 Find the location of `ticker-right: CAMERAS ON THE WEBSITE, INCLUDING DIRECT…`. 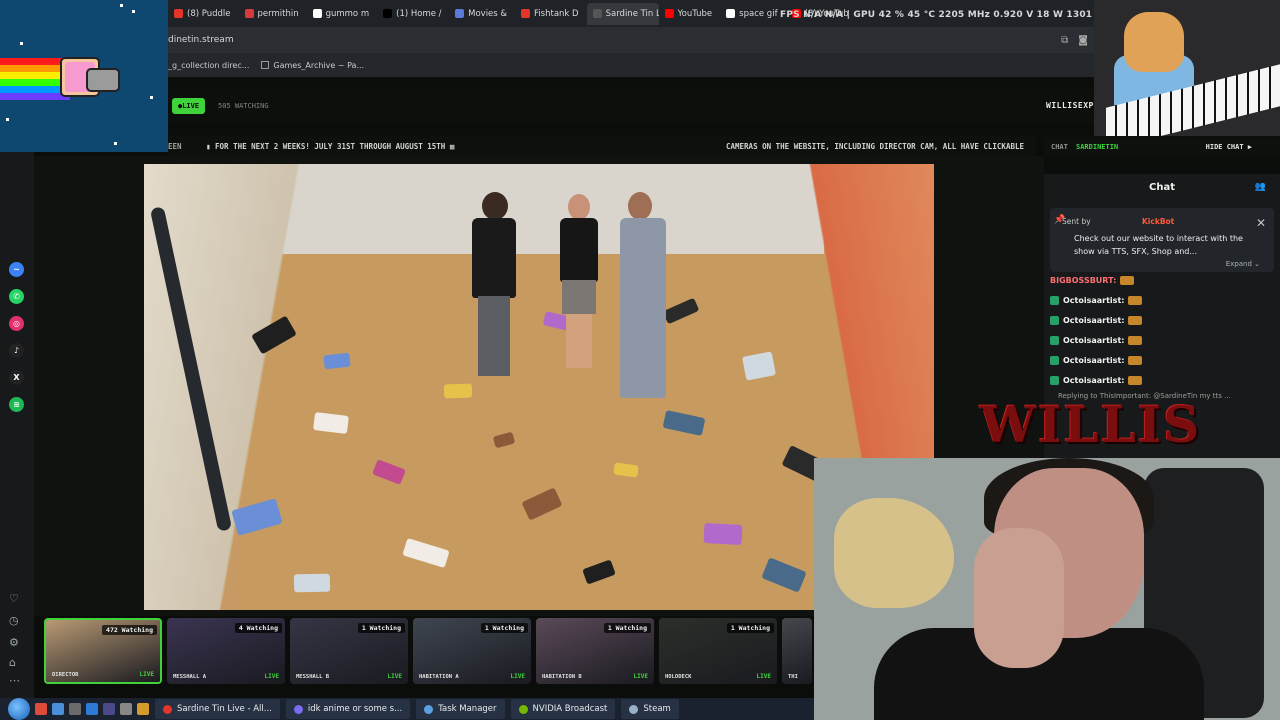

ticker-right: CAMERAS ON THE WEBSITE, INCLUDING DIRECT… is located at coordinates (874, 146).